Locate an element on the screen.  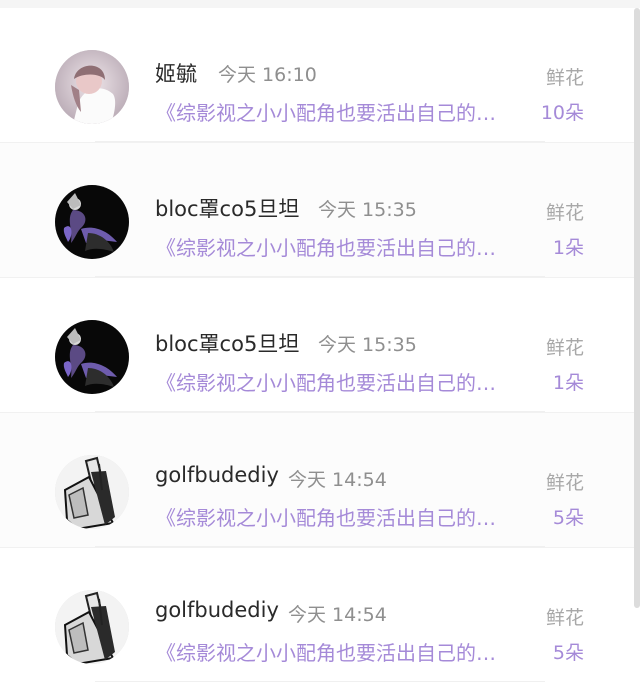
sender-name: 姬毓 is located at coordinates (176, 73).